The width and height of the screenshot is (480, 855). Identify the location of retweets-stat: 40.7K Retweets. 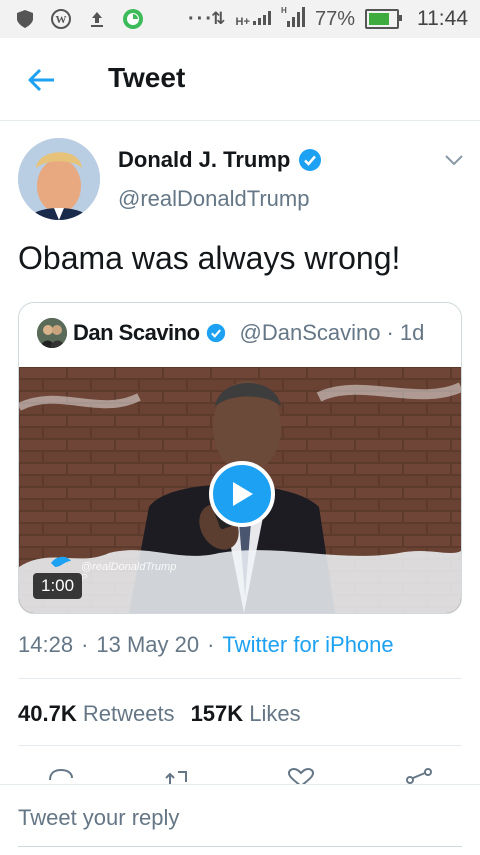
(96, 714).